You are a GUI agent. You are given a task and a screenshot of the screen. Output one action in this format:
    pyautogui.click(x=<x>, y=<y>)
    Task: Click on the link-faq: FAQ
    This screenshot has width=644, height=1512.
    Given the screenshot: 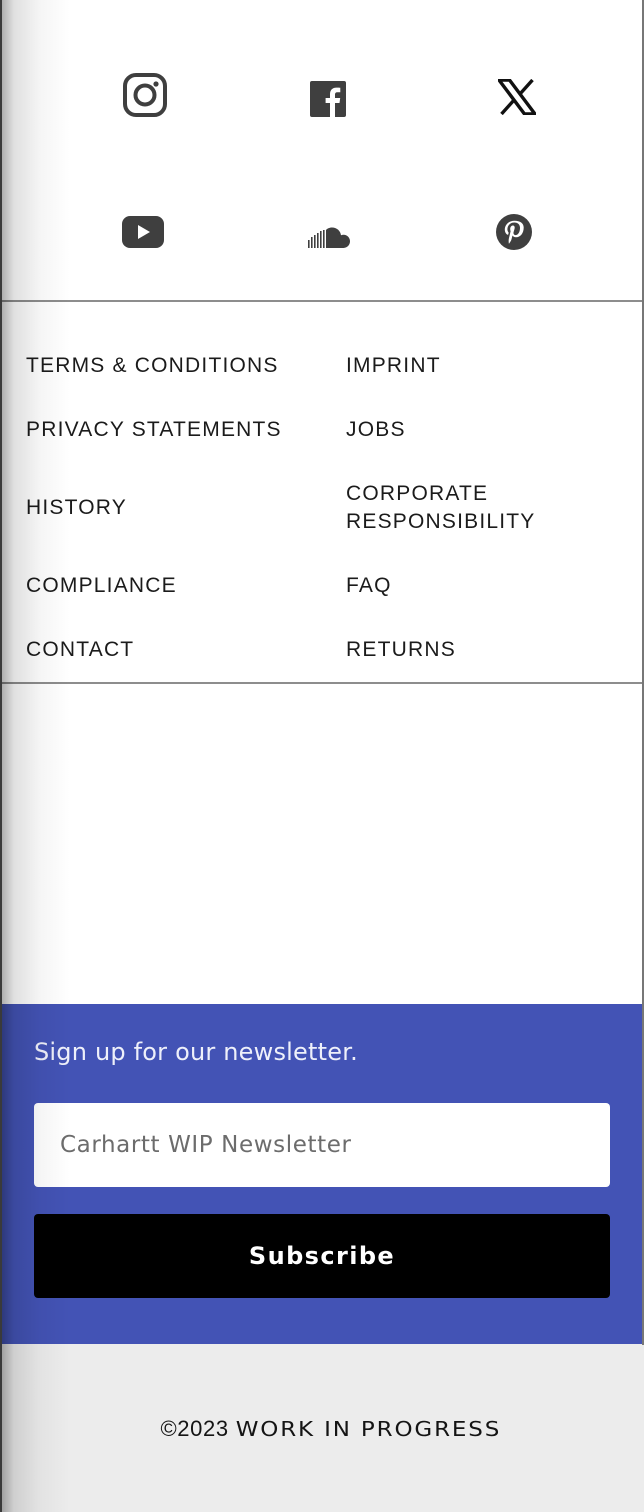 What is the action you would take?
    pyautogui.click(x=369, y=586)
    